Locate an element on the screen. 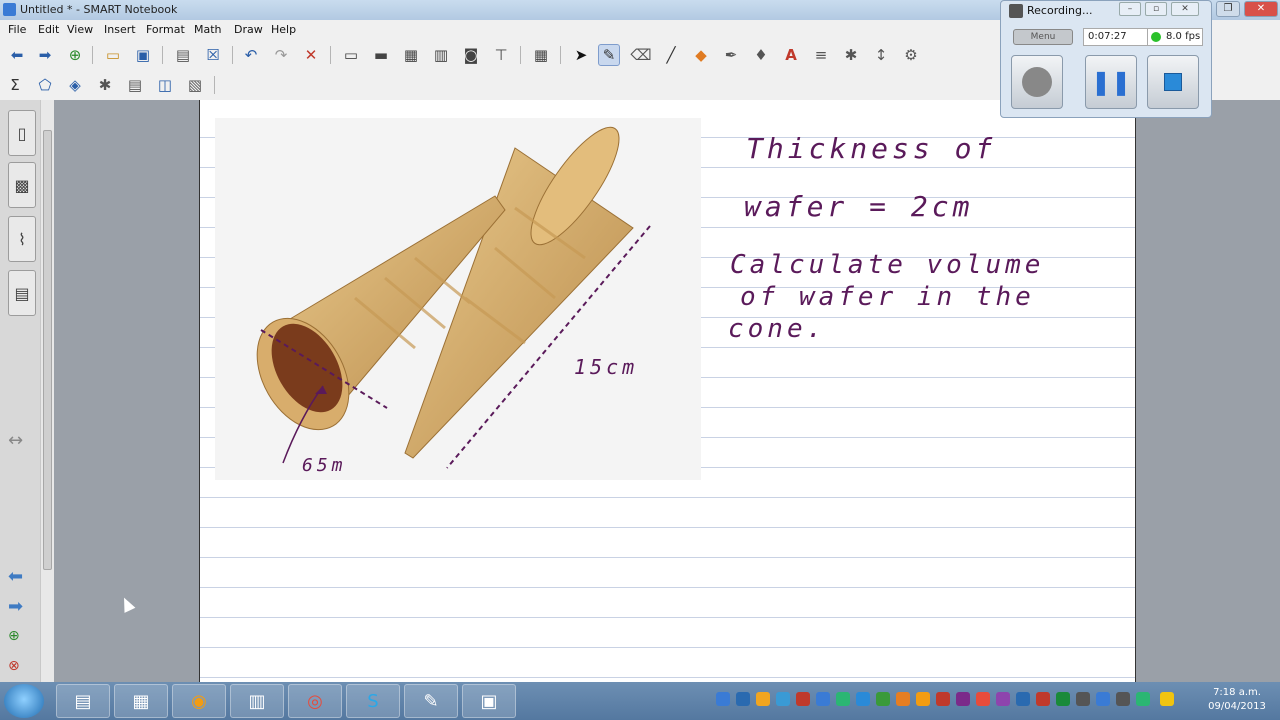 The image size is (1280, 720). line-icon: ╱ is located at coordinates (671, 55).